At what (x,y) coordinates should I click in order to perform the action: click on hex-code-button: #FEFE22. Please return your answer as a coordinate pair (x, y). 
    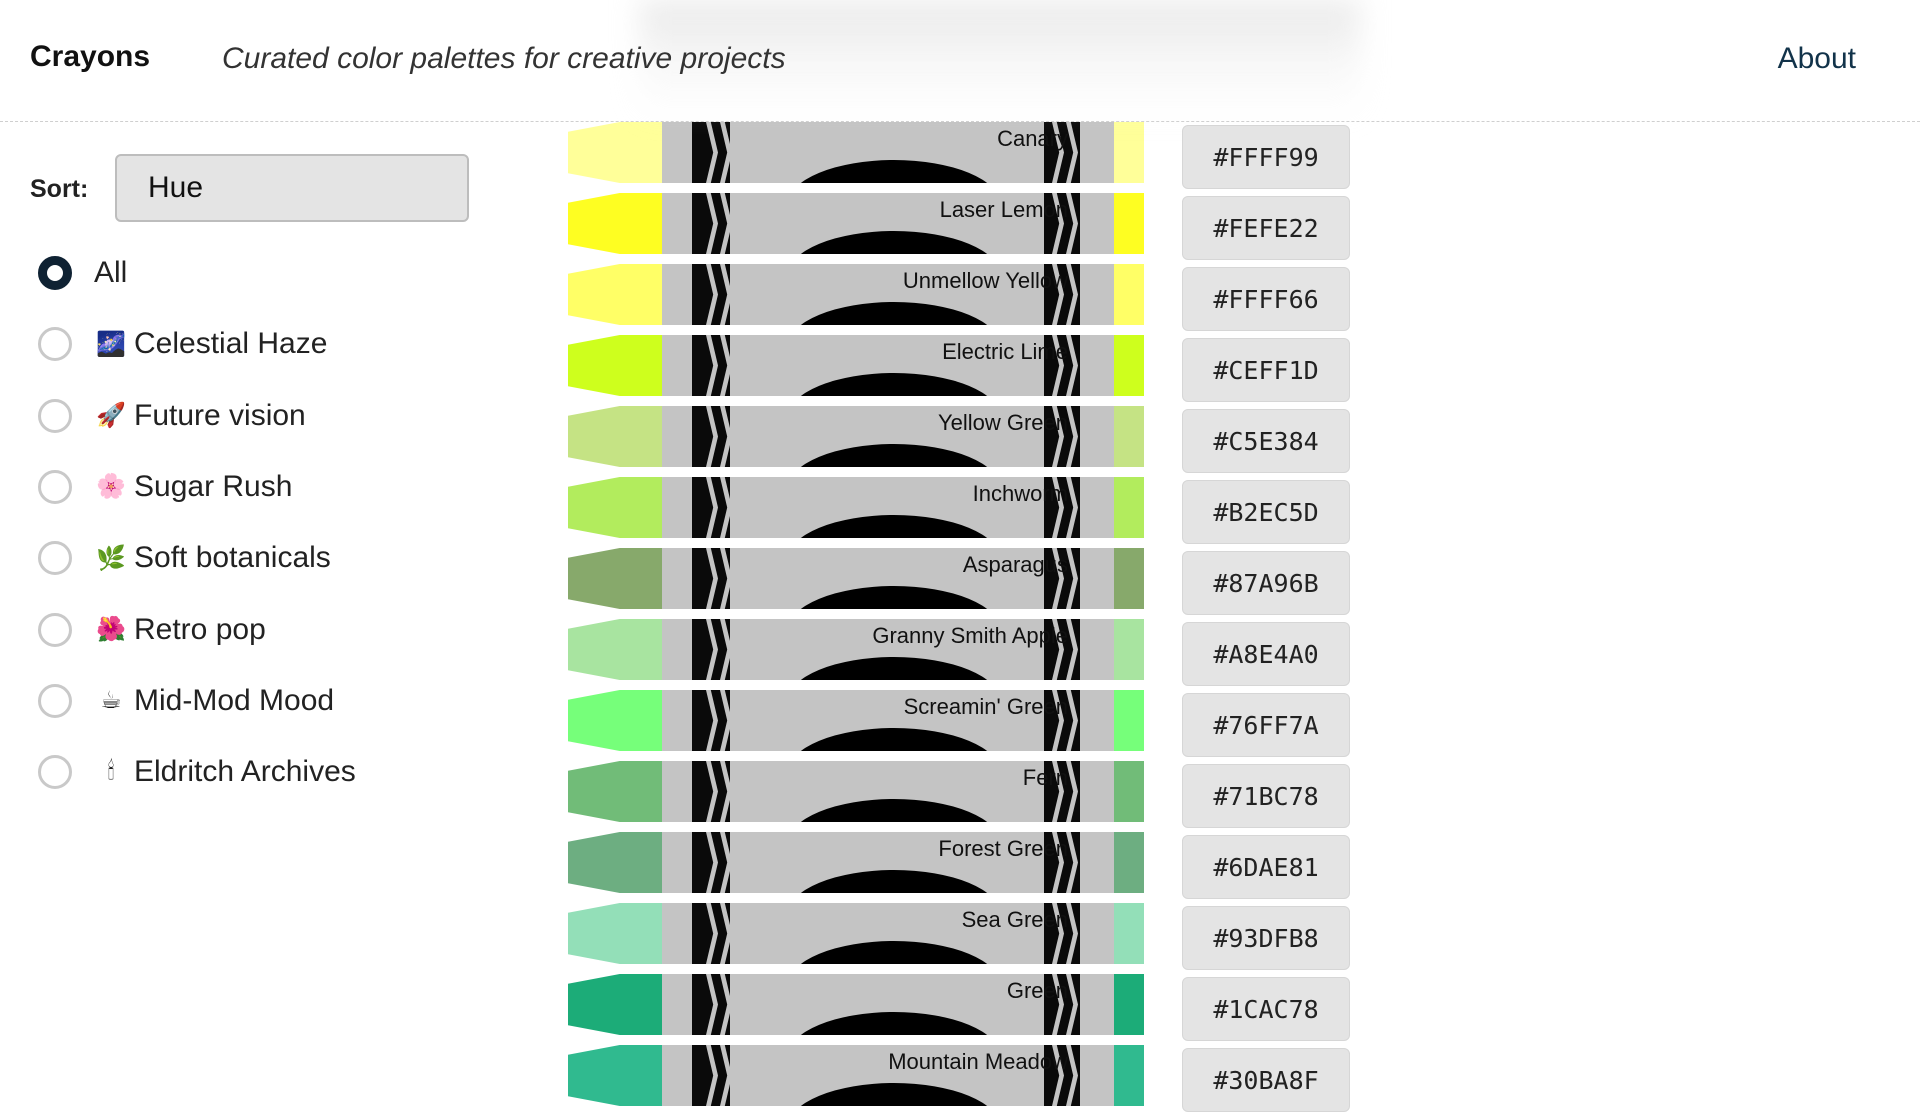
    Looking at the image, I should click on (1266, 228).